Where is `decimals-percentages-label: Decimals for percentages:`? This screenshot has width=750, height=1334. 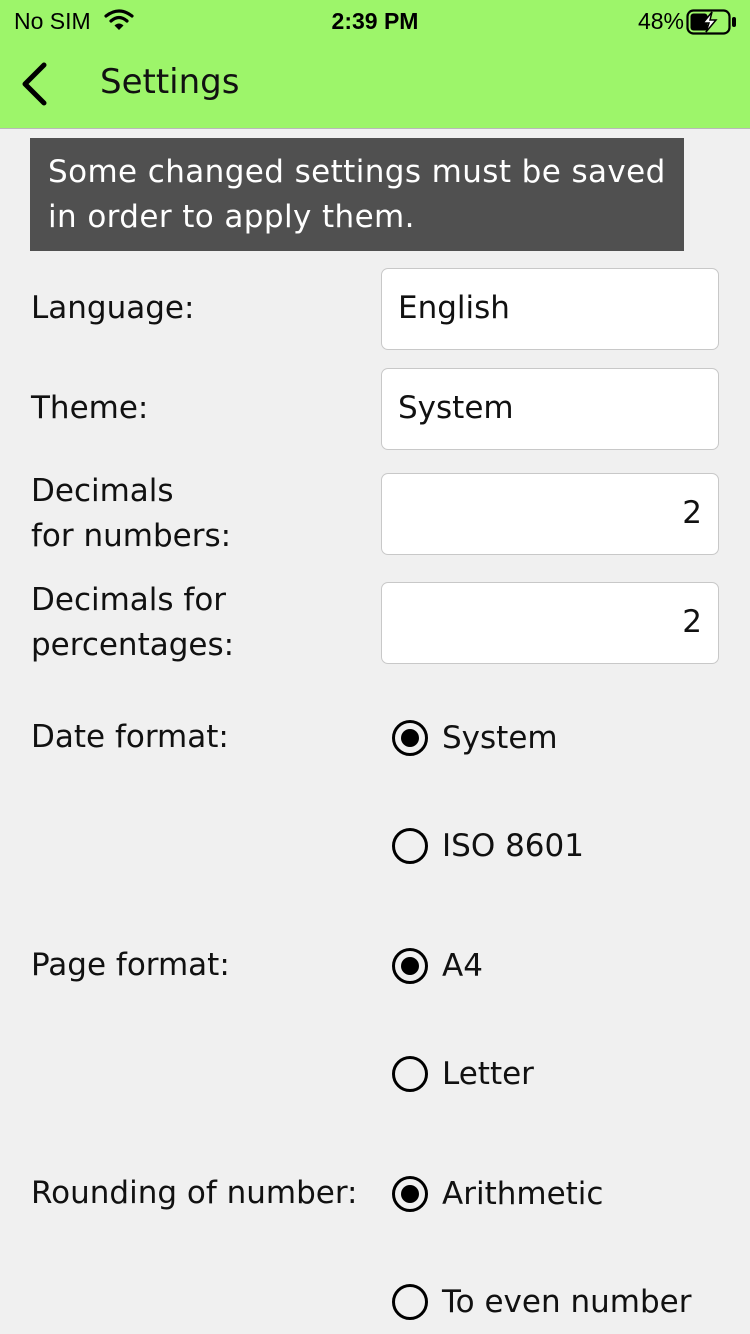
decimals-percentages-label: Decimals for percentages: is located at coordinates (132, 623).